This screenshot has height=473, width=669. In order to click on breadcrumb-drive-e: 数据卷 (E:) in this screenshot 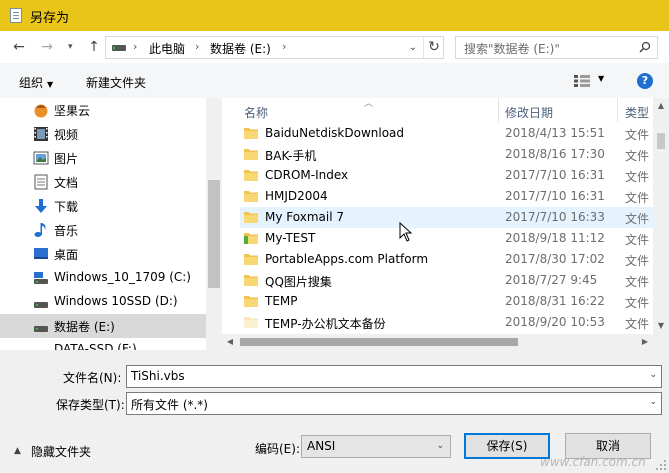, I will do `click(240, 48)`.